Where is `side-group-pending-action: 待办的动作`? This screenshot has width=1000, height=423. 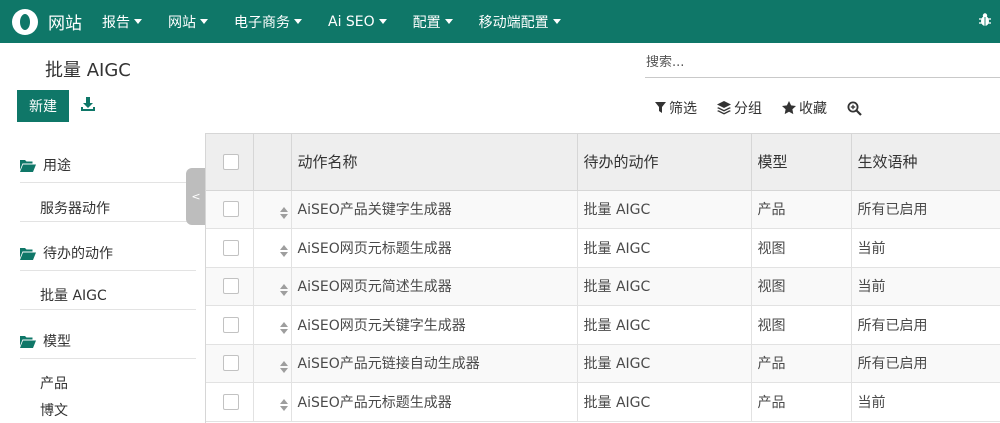 side-group-pending-action: 待办的动作 is located at coordinates (108, 253).